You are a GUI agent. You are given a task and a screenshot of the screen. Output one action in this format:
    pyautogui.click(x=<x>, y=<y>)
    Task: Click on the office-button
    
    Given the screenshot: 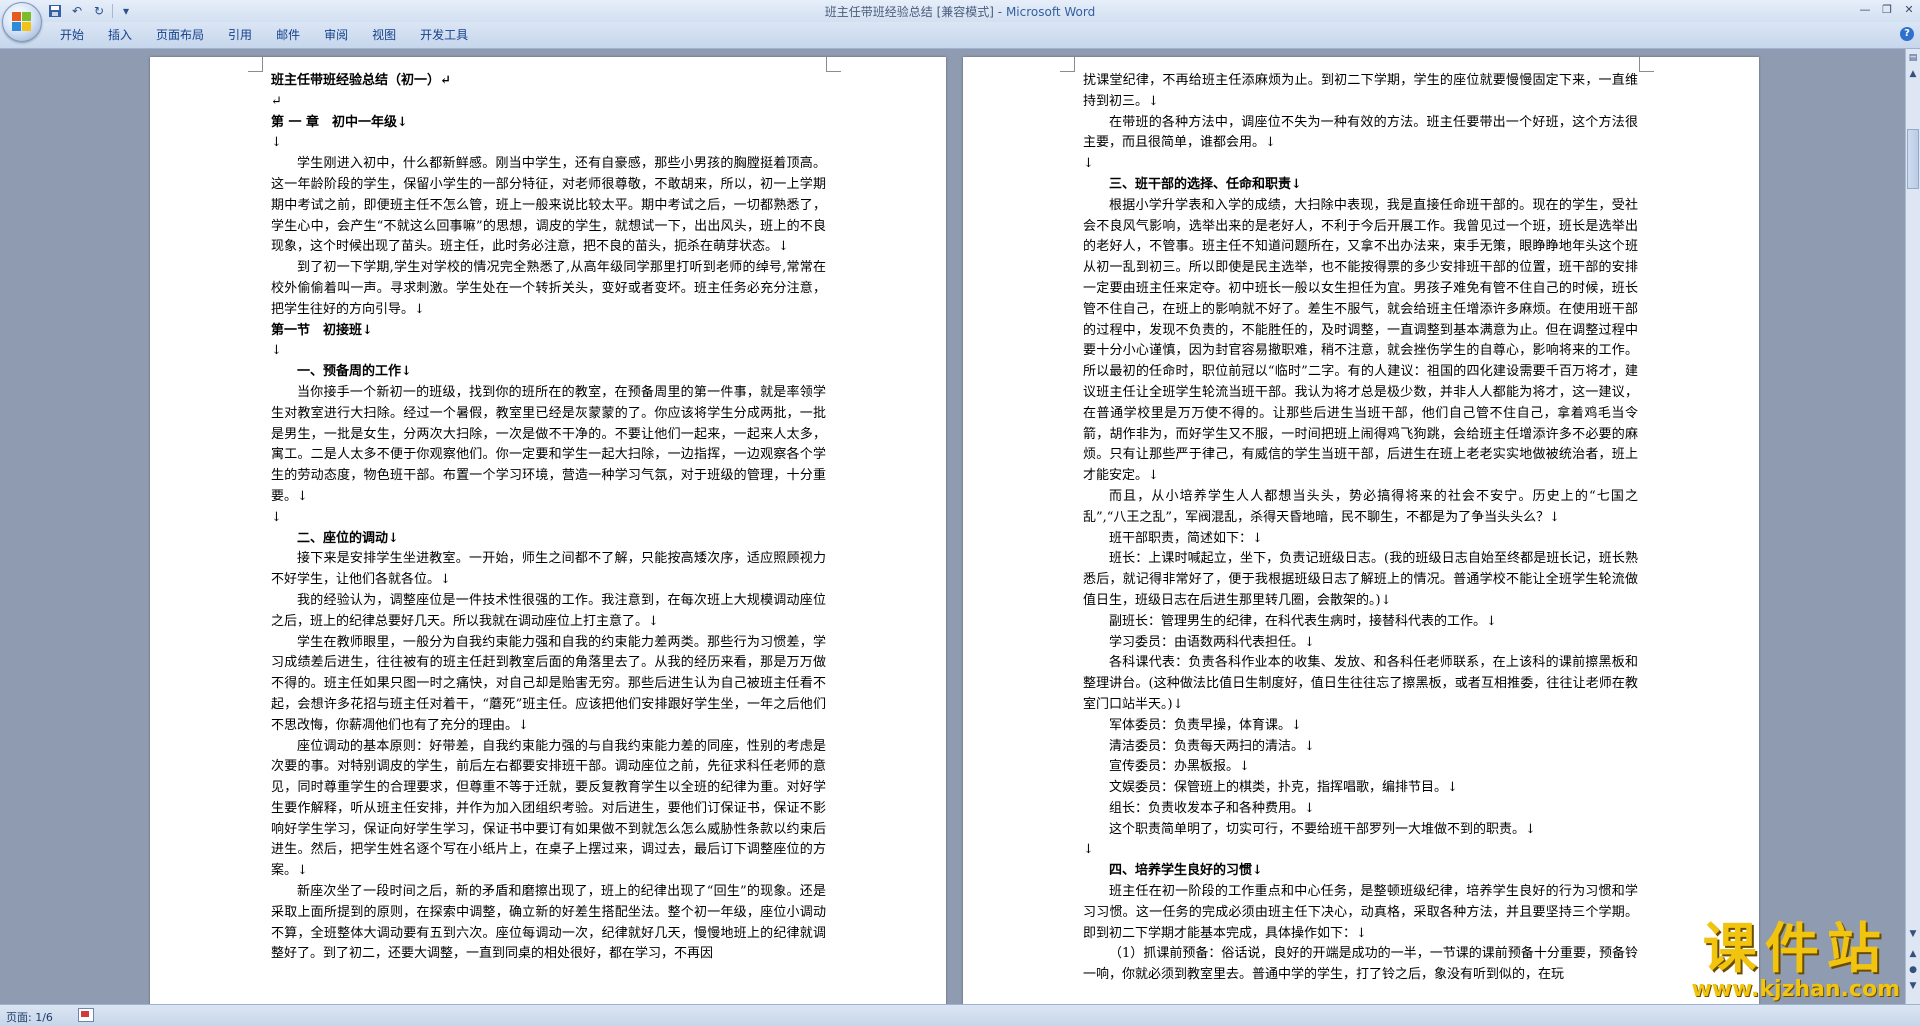 What is the action you would take?
    pyautogui.click(x=22, y=22)
    